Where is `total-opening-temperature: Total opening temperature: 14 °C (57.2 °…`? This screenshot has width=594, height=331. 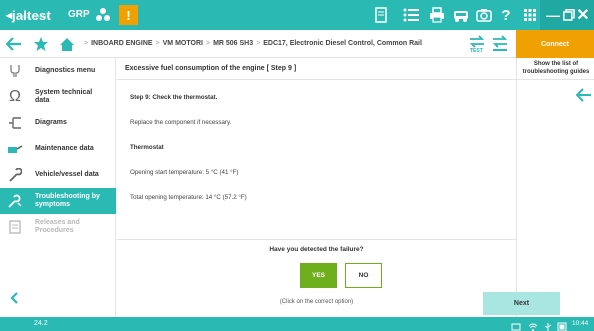
total-opening-temperature: Total opening temperature: 14 °C (57.2 °… is located at coordinates (188, 197).